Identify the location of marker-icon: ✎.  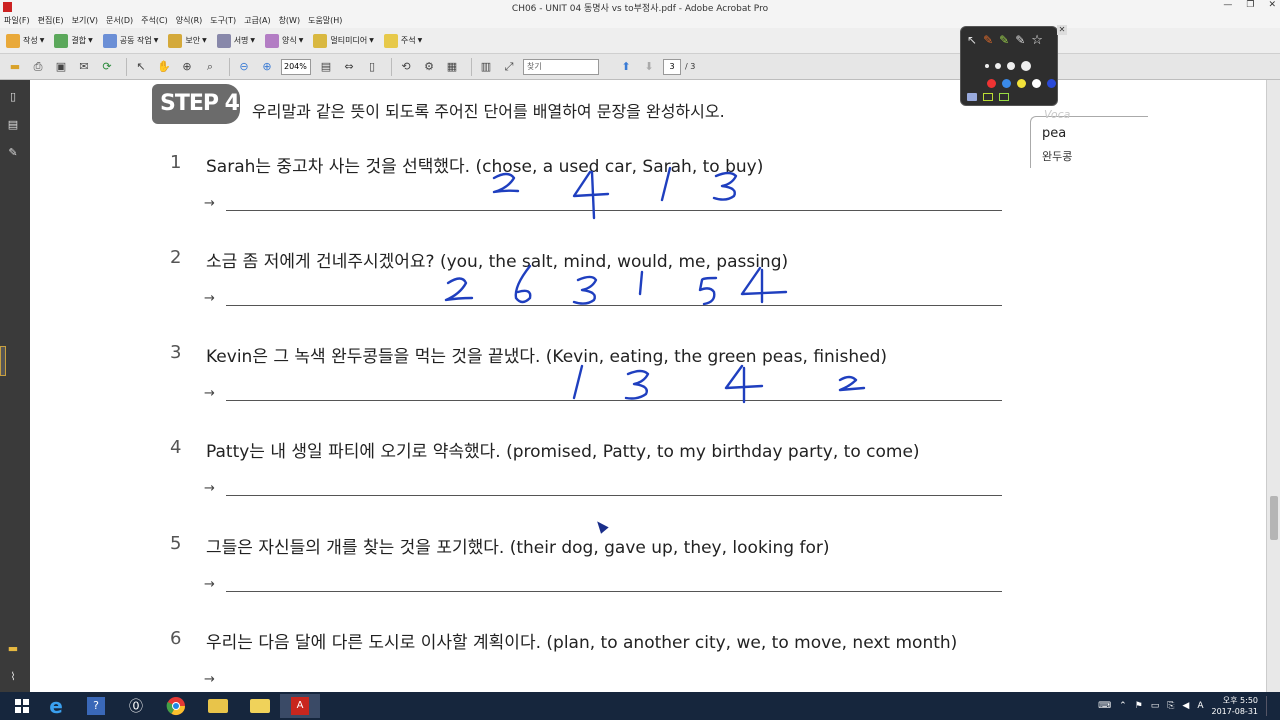
(1020, 40).